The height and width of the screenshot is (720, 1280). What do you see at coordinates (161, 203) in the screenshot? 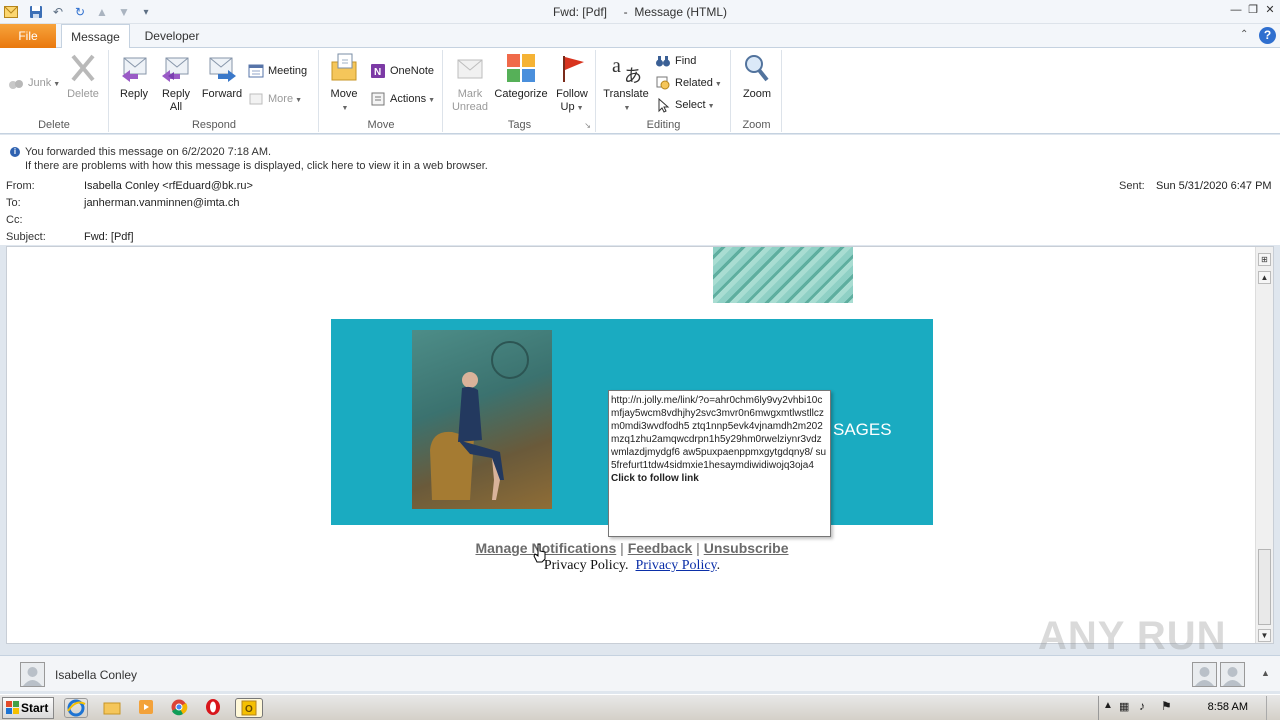
I see `to-value: janherman.vanminnen@imta.ch` at bounding box center [161, 203].